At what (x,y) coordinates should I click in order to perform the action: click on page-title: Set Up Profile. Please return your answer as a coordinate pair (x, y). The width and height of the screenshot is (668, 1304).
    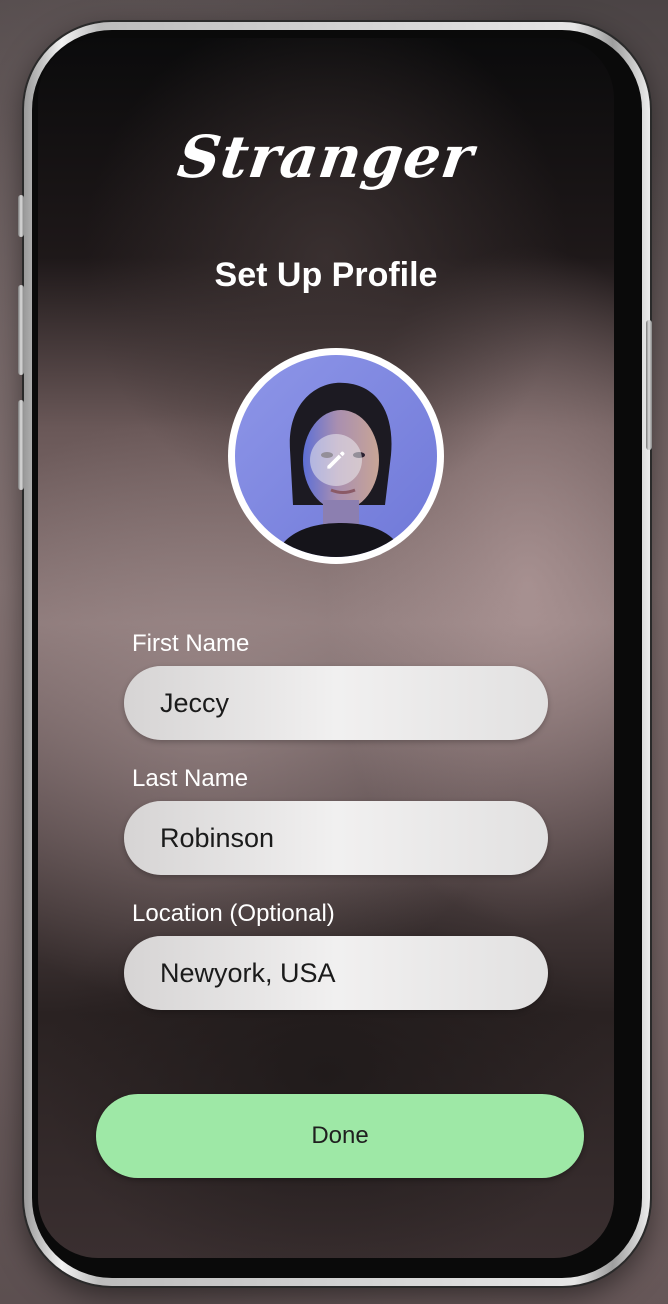
    Looking at the image, I should click on (326, 275).